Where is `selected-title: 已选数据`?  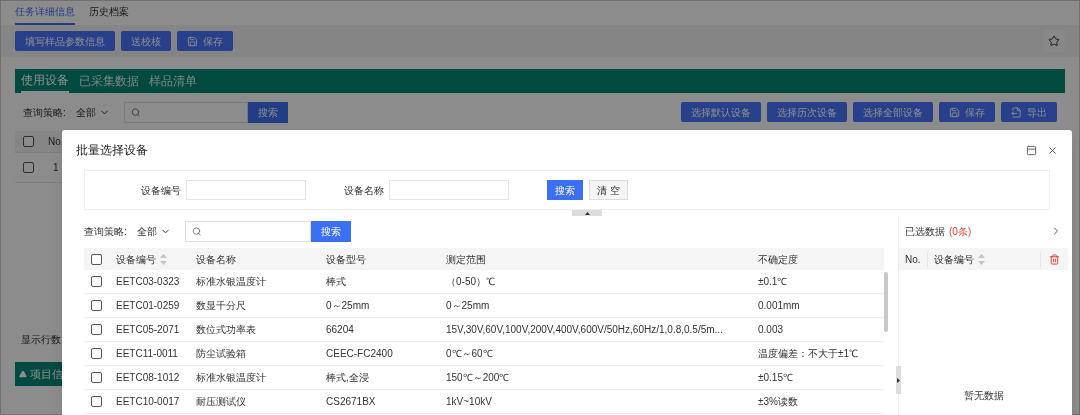
selected-title: 已选数据 is located at coordinates (925, 231).